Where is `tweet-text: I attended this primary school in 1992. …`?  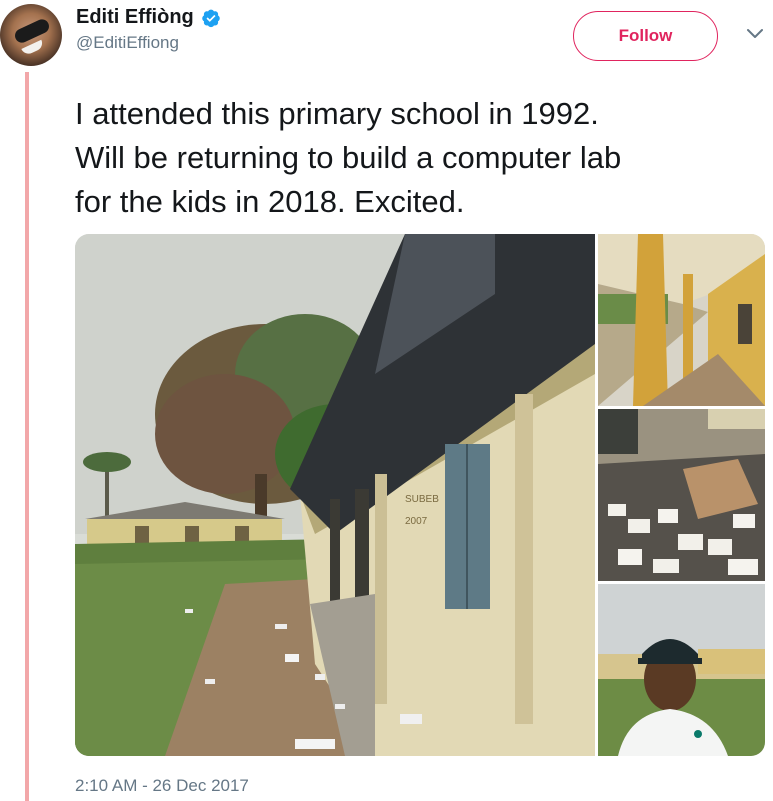
tweet-text: I attended this primary school in 1992. … is located at coordinates (422, 158).